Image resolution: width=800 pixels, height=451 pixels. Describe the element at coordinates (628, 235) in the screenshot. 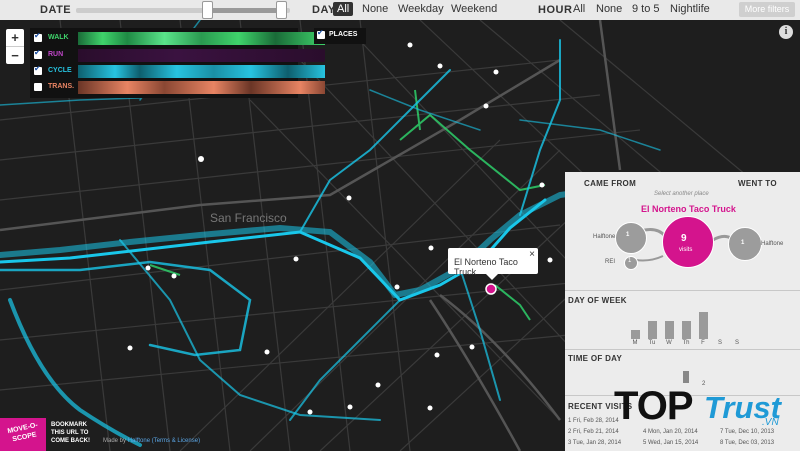

I see `from-halftone-count: 1` at that location.